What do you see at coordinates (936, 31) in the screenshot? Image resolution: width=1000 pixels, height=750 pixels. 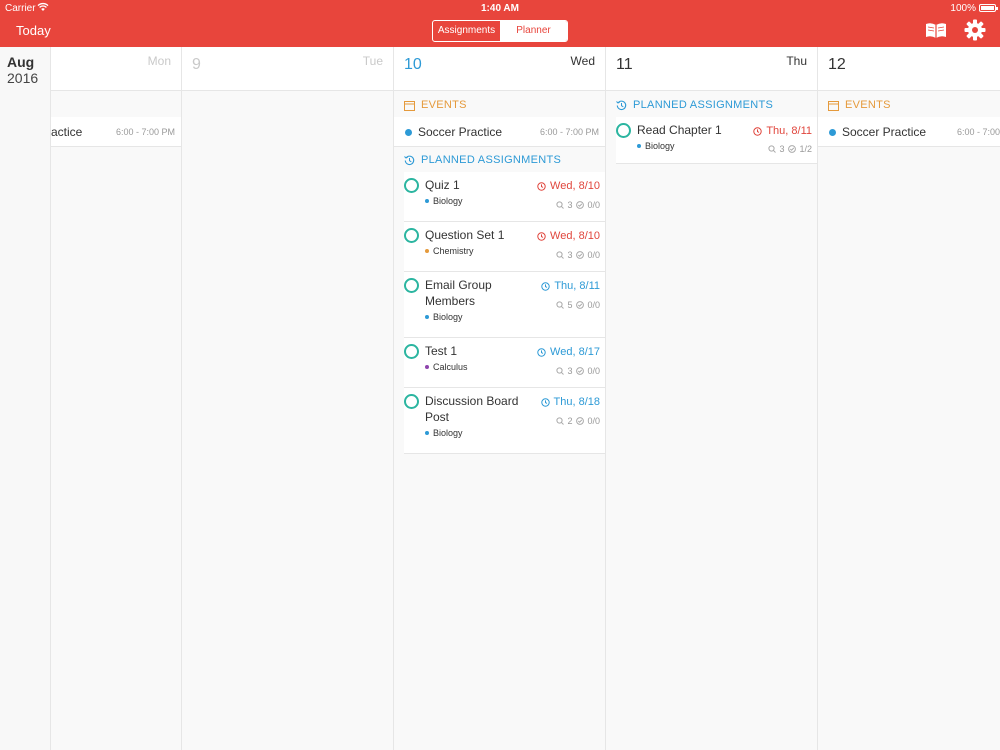 I see `book-icon` at bounding box center [936, 31].